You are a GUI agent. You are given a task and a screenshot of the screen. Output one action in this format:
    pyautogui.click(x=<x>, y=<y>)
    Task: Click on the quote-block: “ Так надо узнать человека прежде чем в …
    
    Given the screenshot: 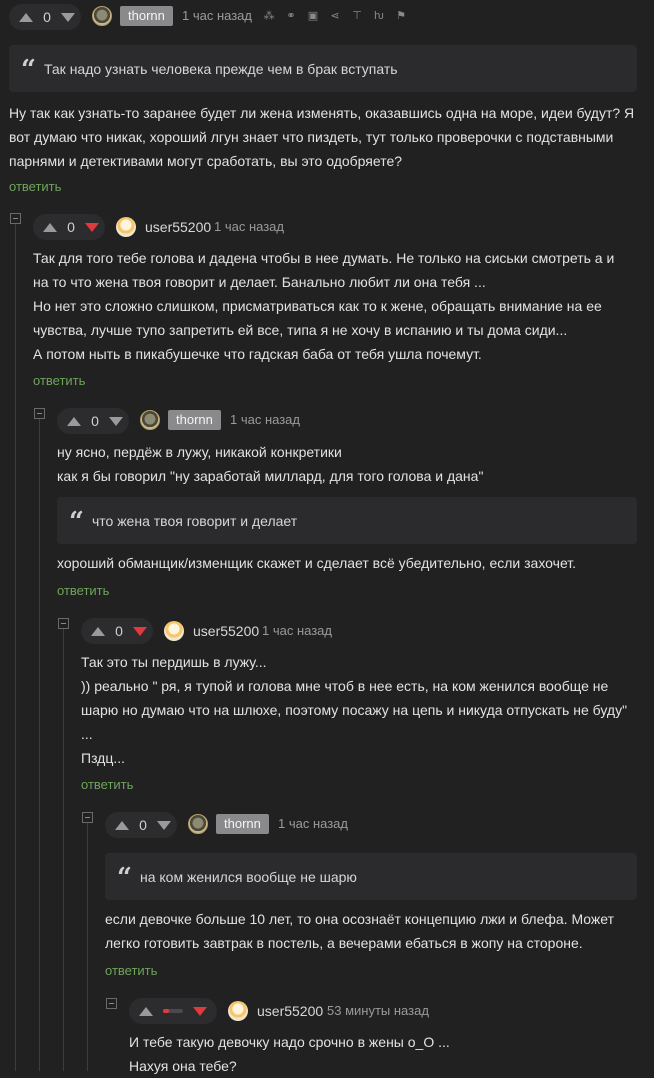 What is the action you would take?
    pyautogui.click(x=323, y=68)
    